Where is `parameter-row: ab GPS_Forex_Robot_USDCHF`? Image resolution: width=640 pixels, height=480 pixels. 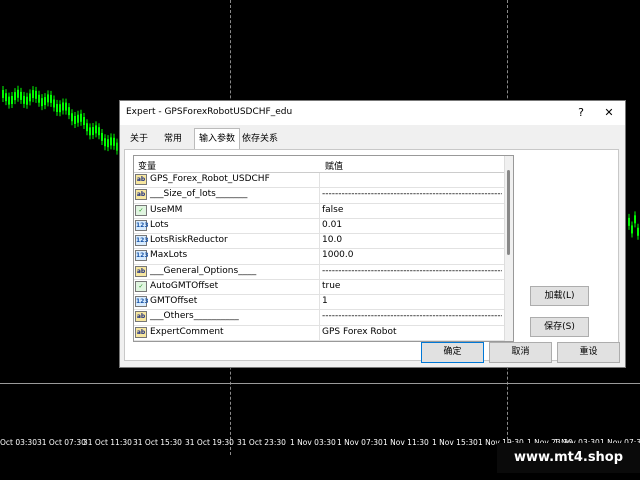 parameter-row: ab GPS_Forex_Robot_USDCHF is located at coordinates (319, 181).